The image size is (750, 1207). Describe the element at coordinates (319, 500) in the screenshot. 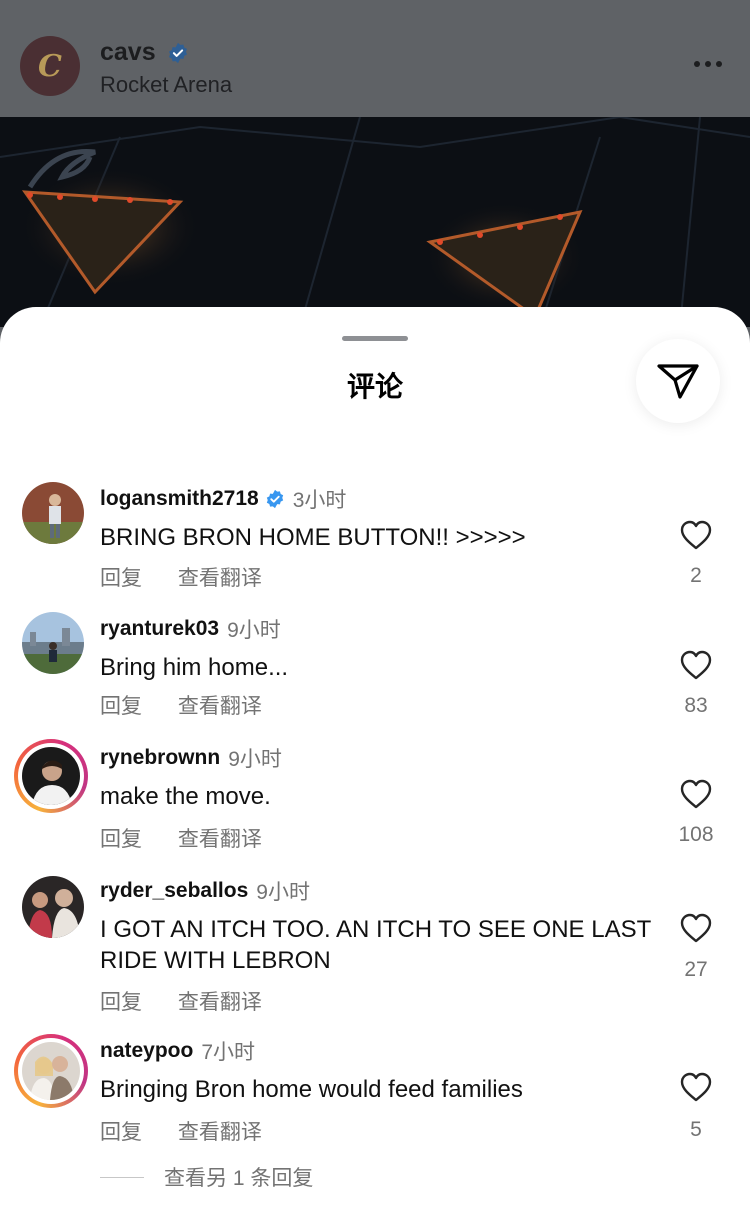

I see `comment-time: 3小时` at that location.